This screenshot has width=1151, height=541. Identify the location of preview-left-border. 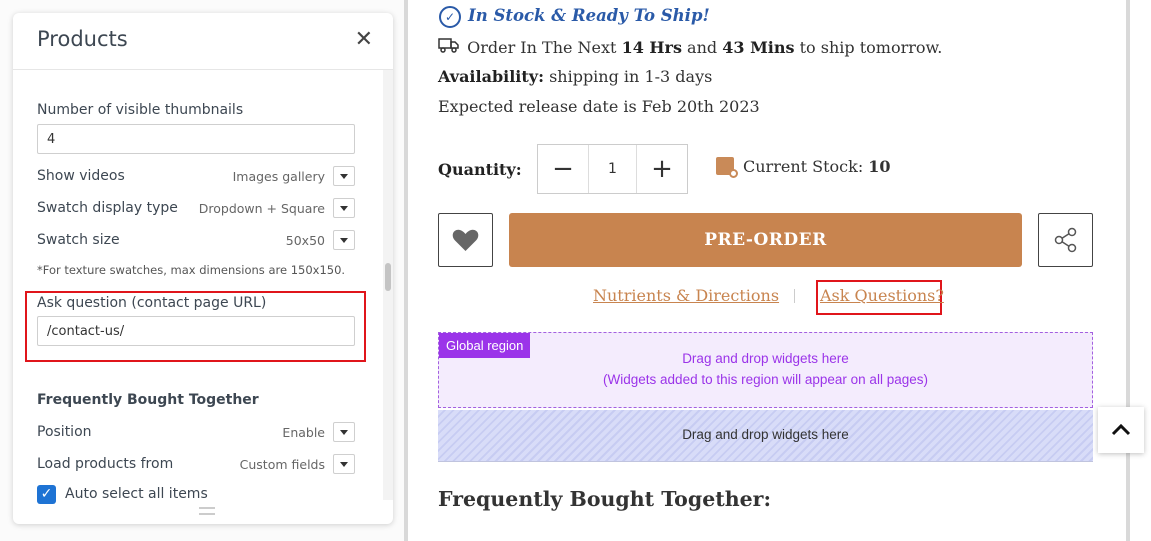
(406, 270).